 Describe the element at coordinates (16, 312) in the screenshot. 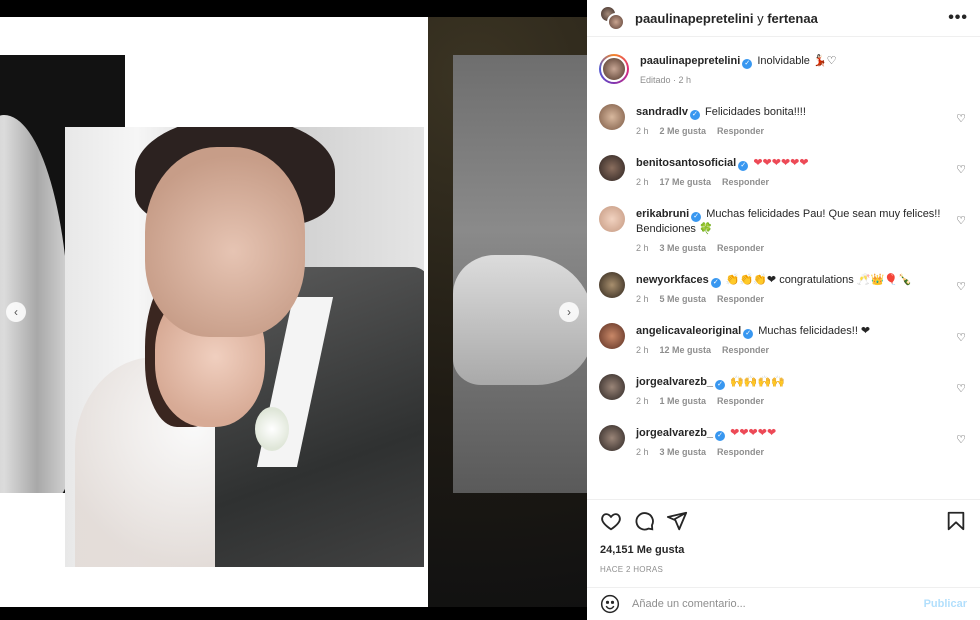

I see `carousel-prev-arrow-icon: ‹` at that location.